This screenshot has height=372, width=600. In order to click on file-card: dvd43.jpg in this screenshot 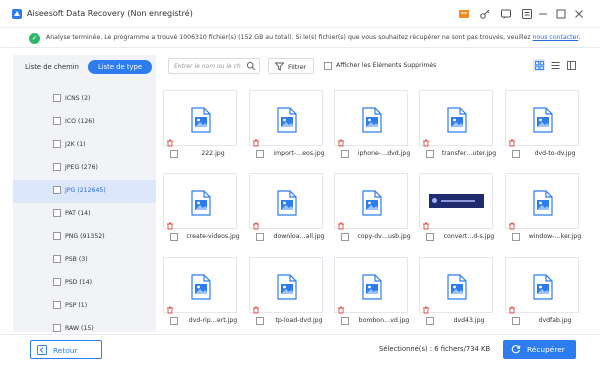, I will do `click(456, 294)`.